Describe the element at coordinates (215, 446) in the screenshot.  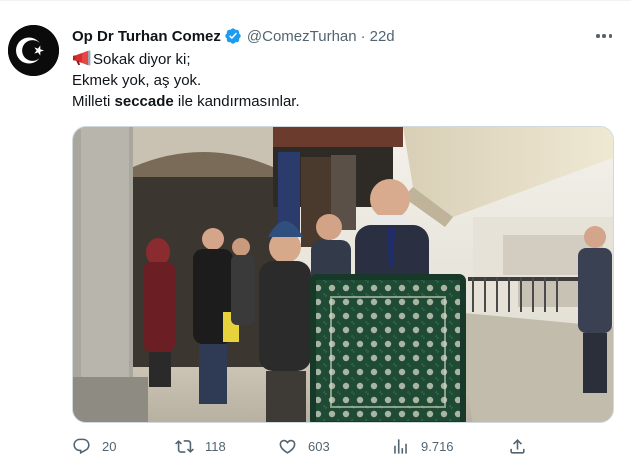
I see `retweet-count: 118` at that location.